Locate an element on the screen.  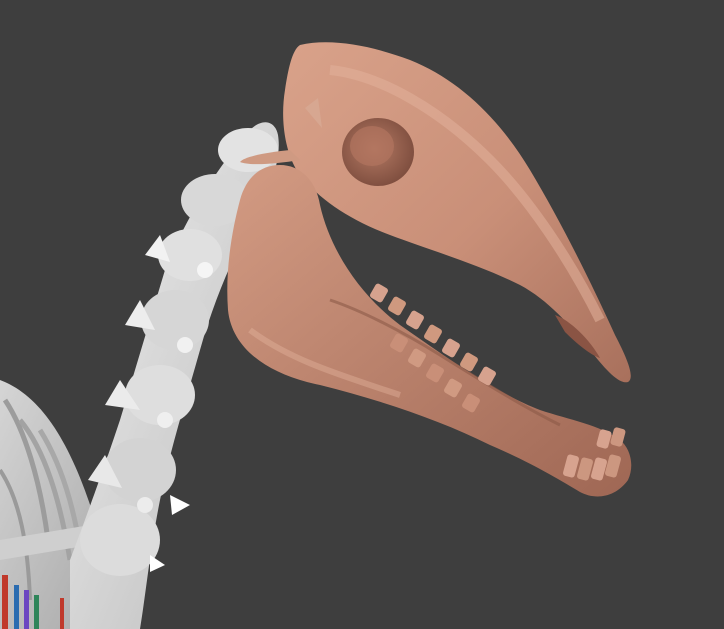
rib-accent-purple is located at coordinates (26, 609).